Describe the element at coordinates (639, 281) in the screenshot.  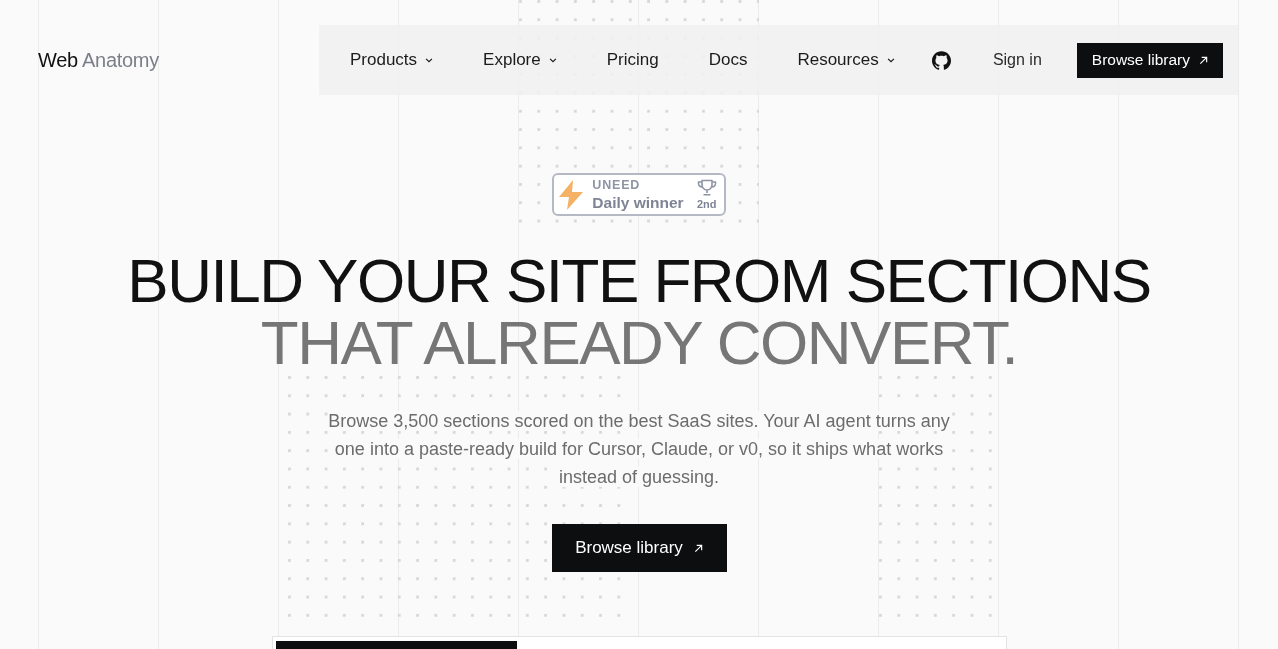
I see `hero-heading-line: BUILD YOUR SITE FROM SECTIONS` at that location.